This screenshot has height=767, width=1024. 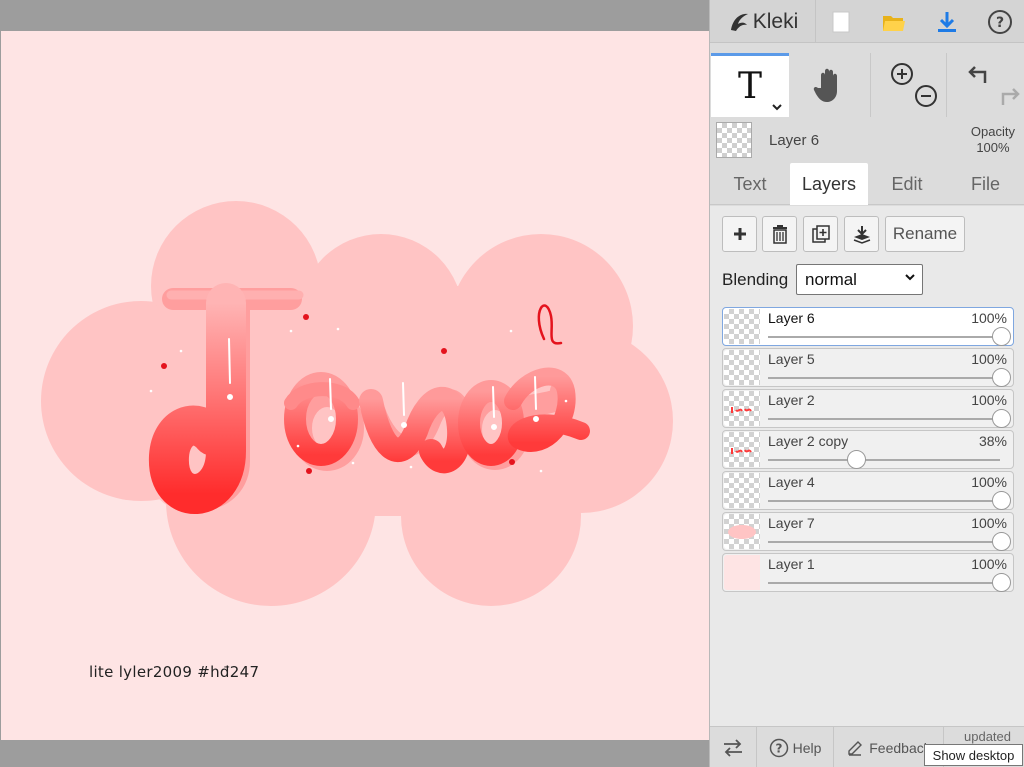 What do you see at coordinates (868, 326) in the screenshot?
I see `layer-row: Layer 6 100%` at bounding box center [868, 326].